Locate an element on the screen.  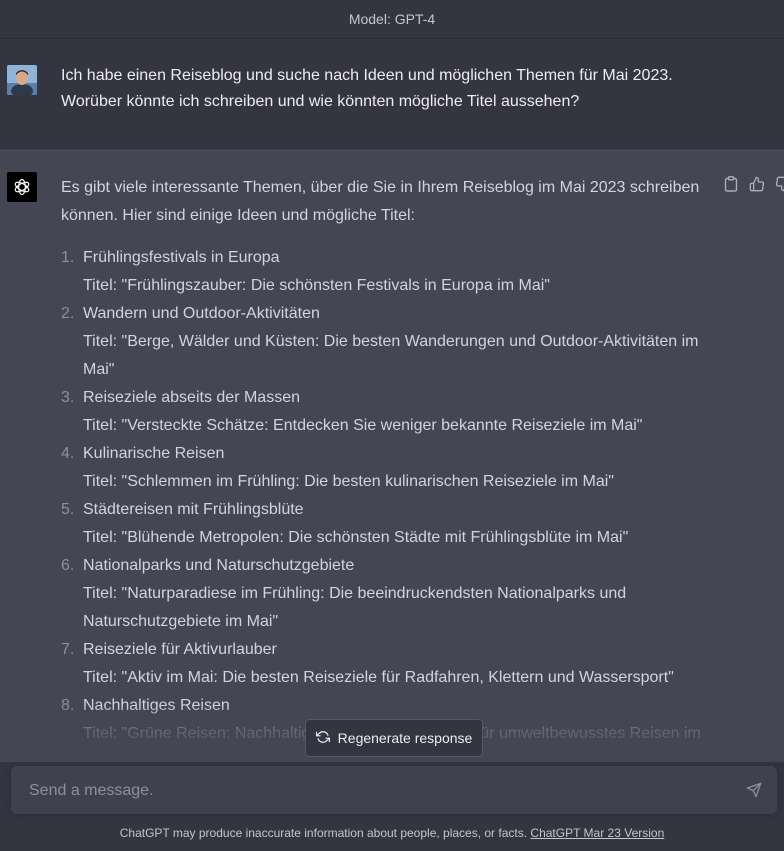
user-avatar is located at coordinates (22, 80).